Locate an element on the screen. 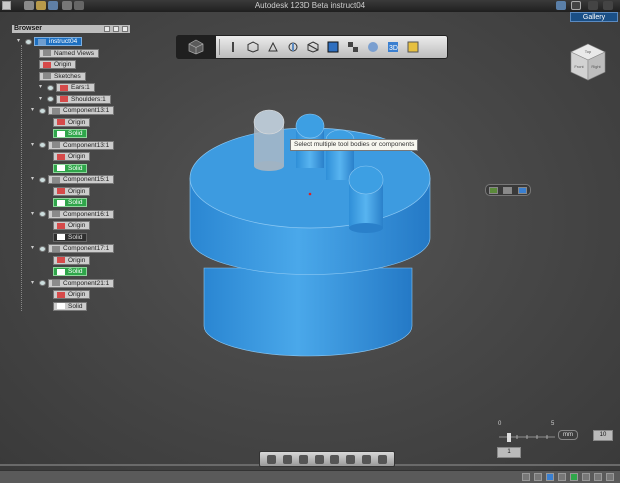 This screenshot has height=483, width=620. browser-item-chip: Component15:1 is located at coordinates (81, 179).